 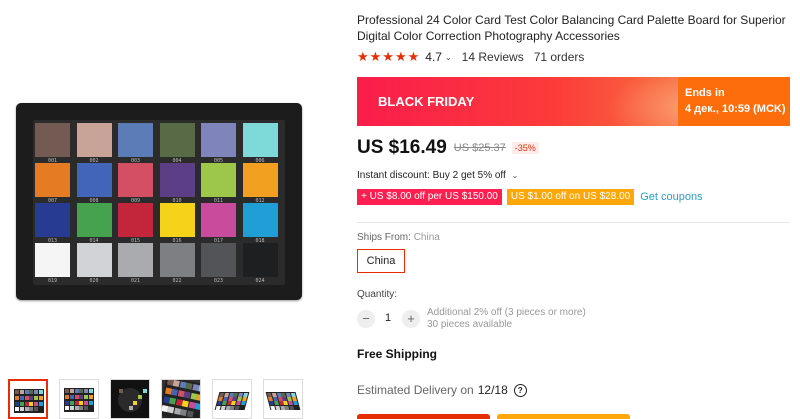 I want to click on ends-in-time: 4 дек., 10:59 (MCK), so click(x=735, y=109).